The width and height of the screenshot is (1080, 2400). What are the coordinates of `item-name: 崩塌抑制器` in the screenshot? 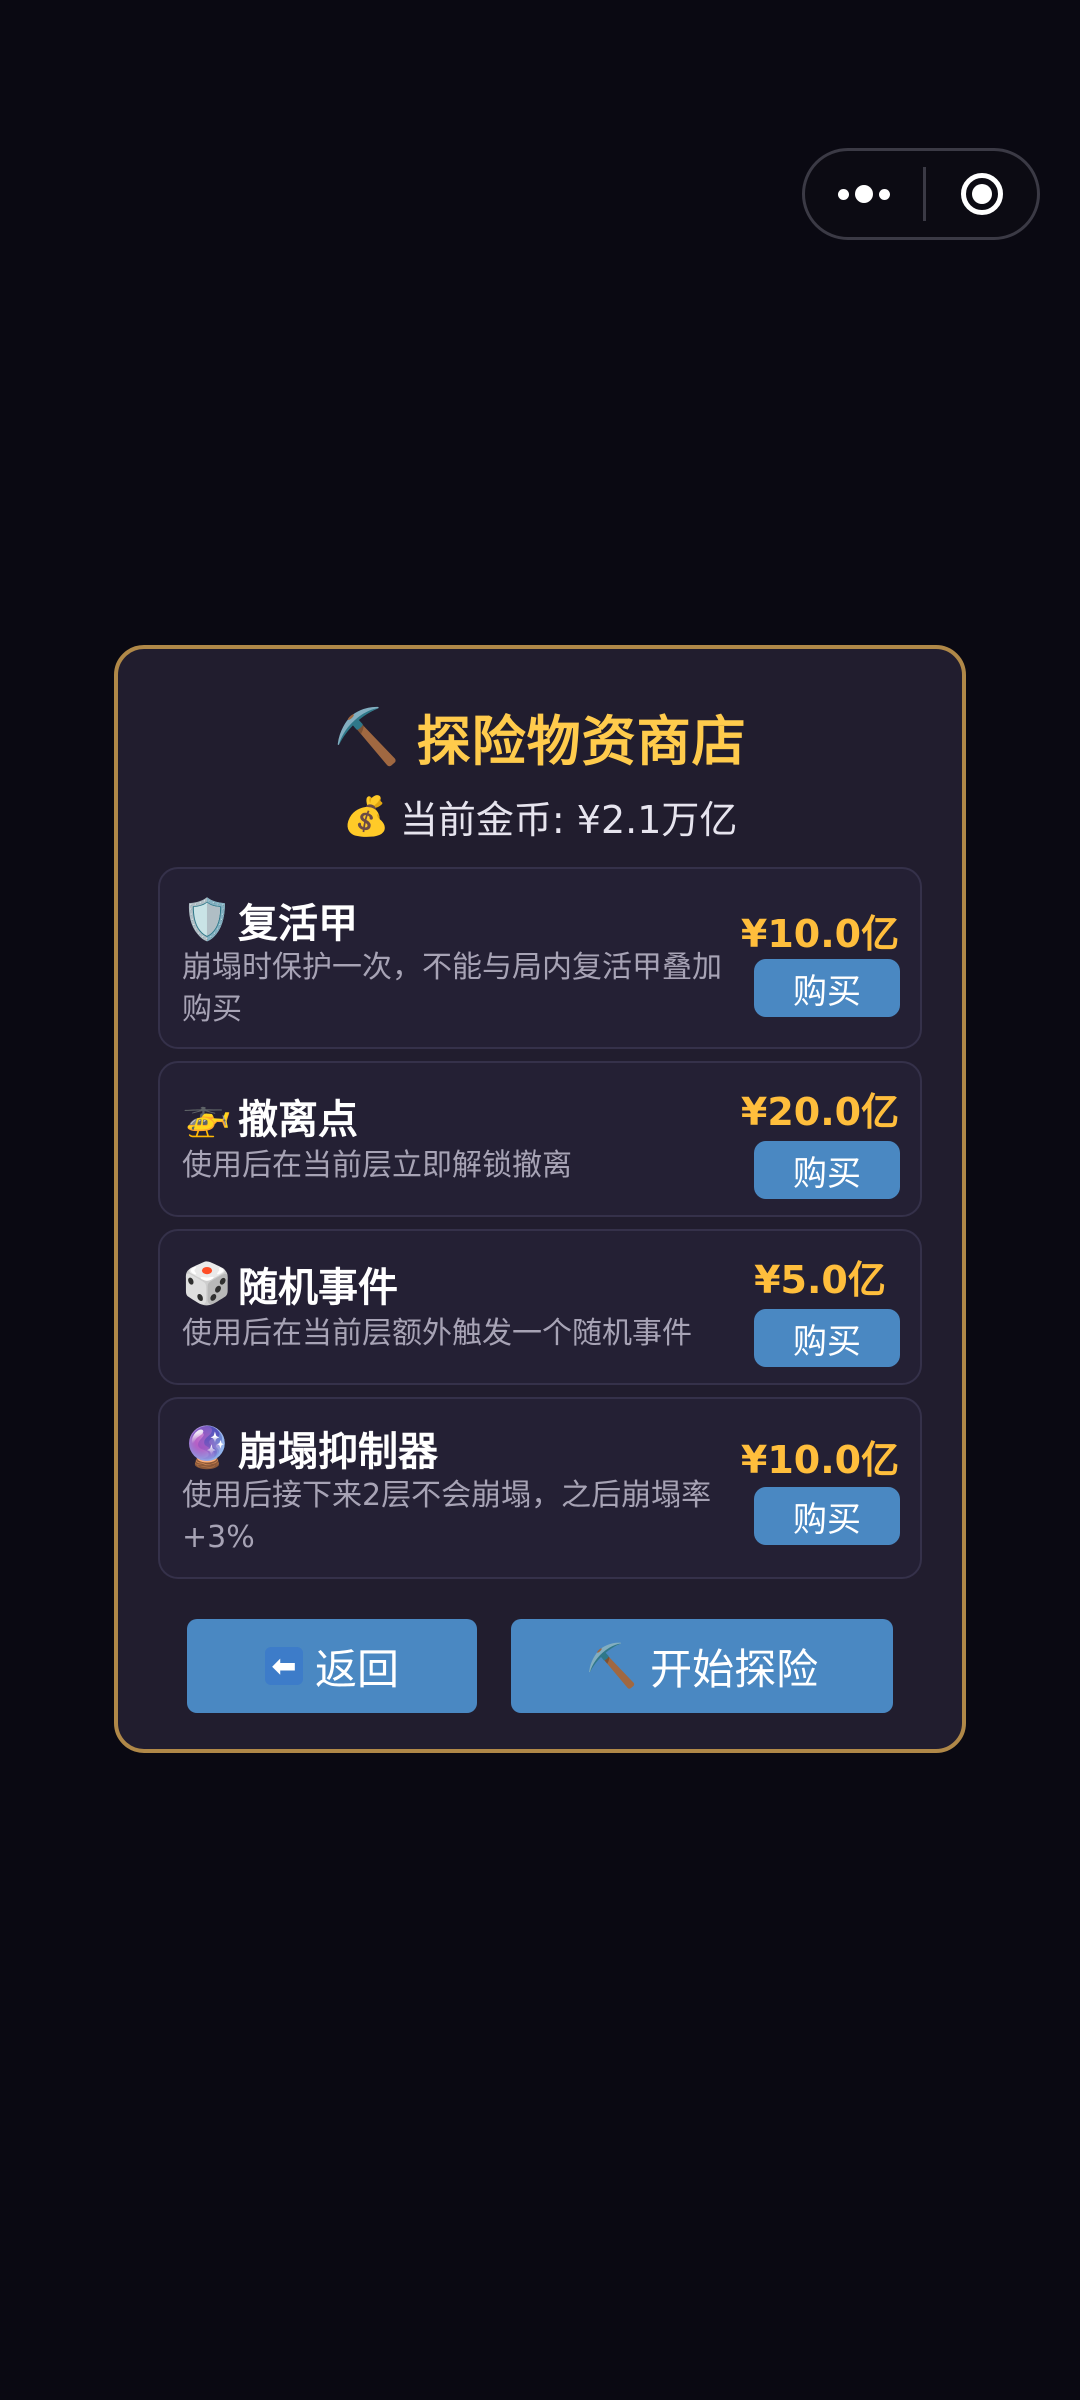 It's located at (338, 1452).